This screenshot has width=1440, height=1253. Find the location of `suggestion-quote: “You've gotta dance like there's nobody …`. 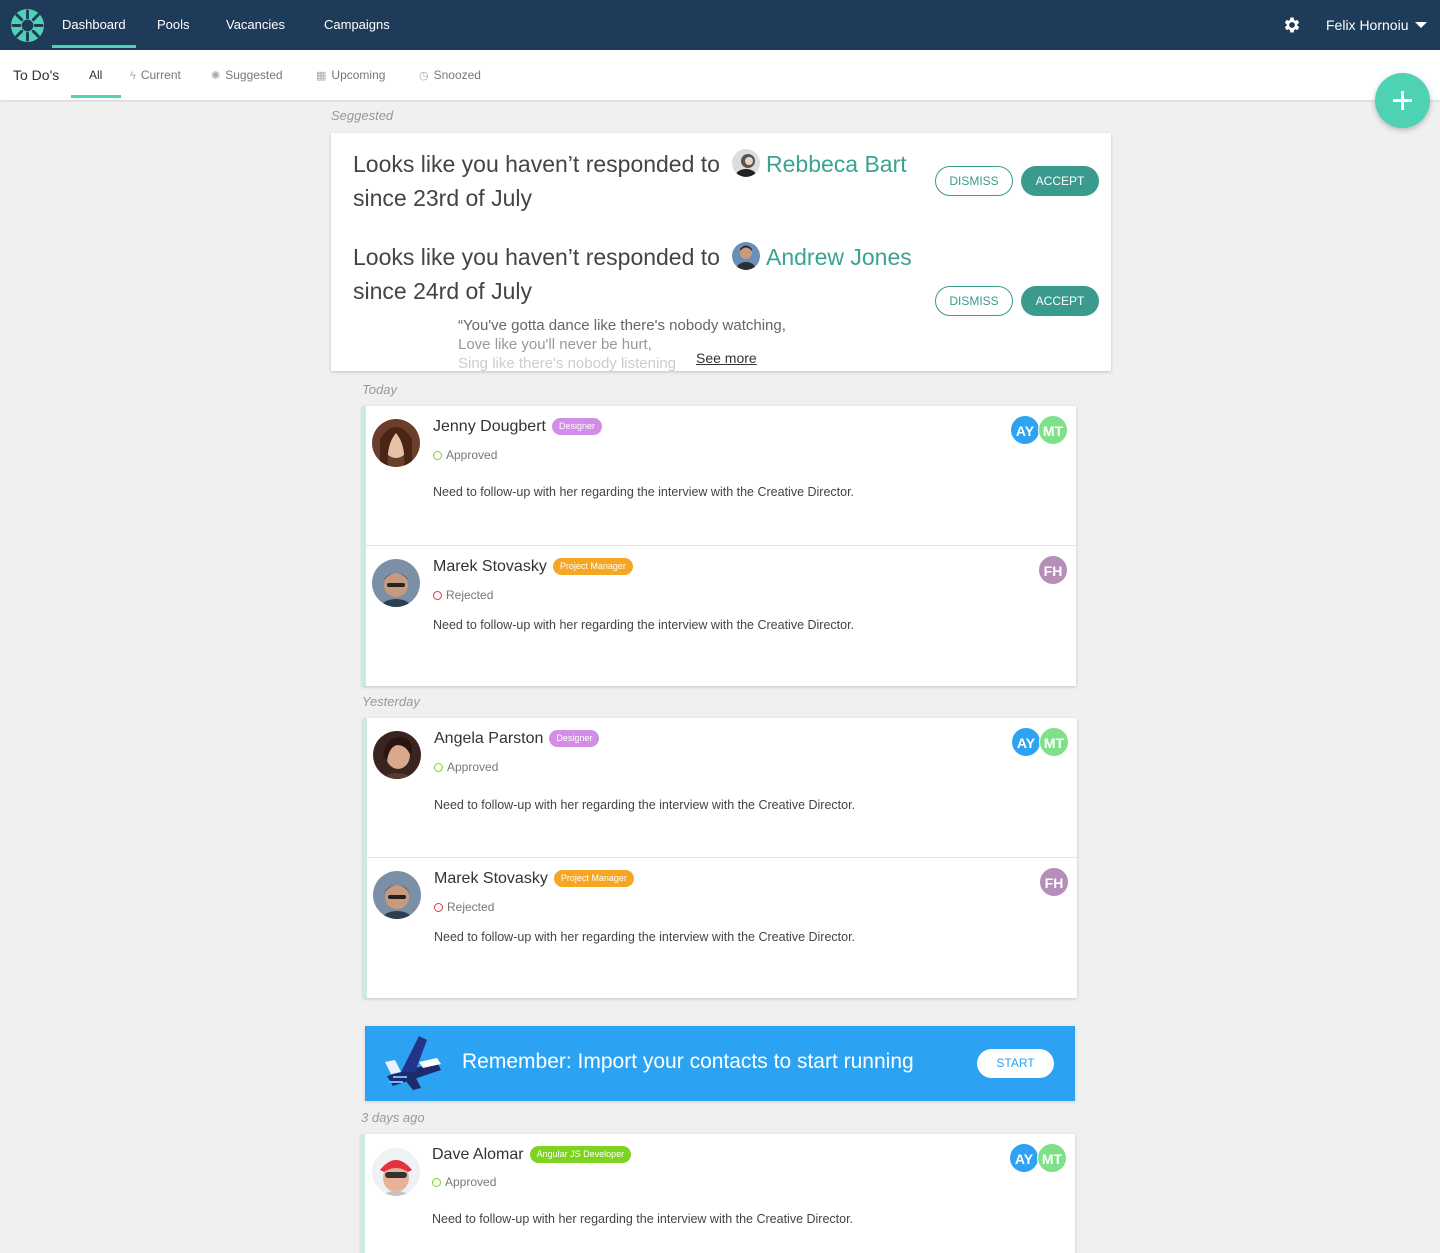

suggestion-quote: “You've gotta dance like there's nobody … is located at coordinates (668, 343).